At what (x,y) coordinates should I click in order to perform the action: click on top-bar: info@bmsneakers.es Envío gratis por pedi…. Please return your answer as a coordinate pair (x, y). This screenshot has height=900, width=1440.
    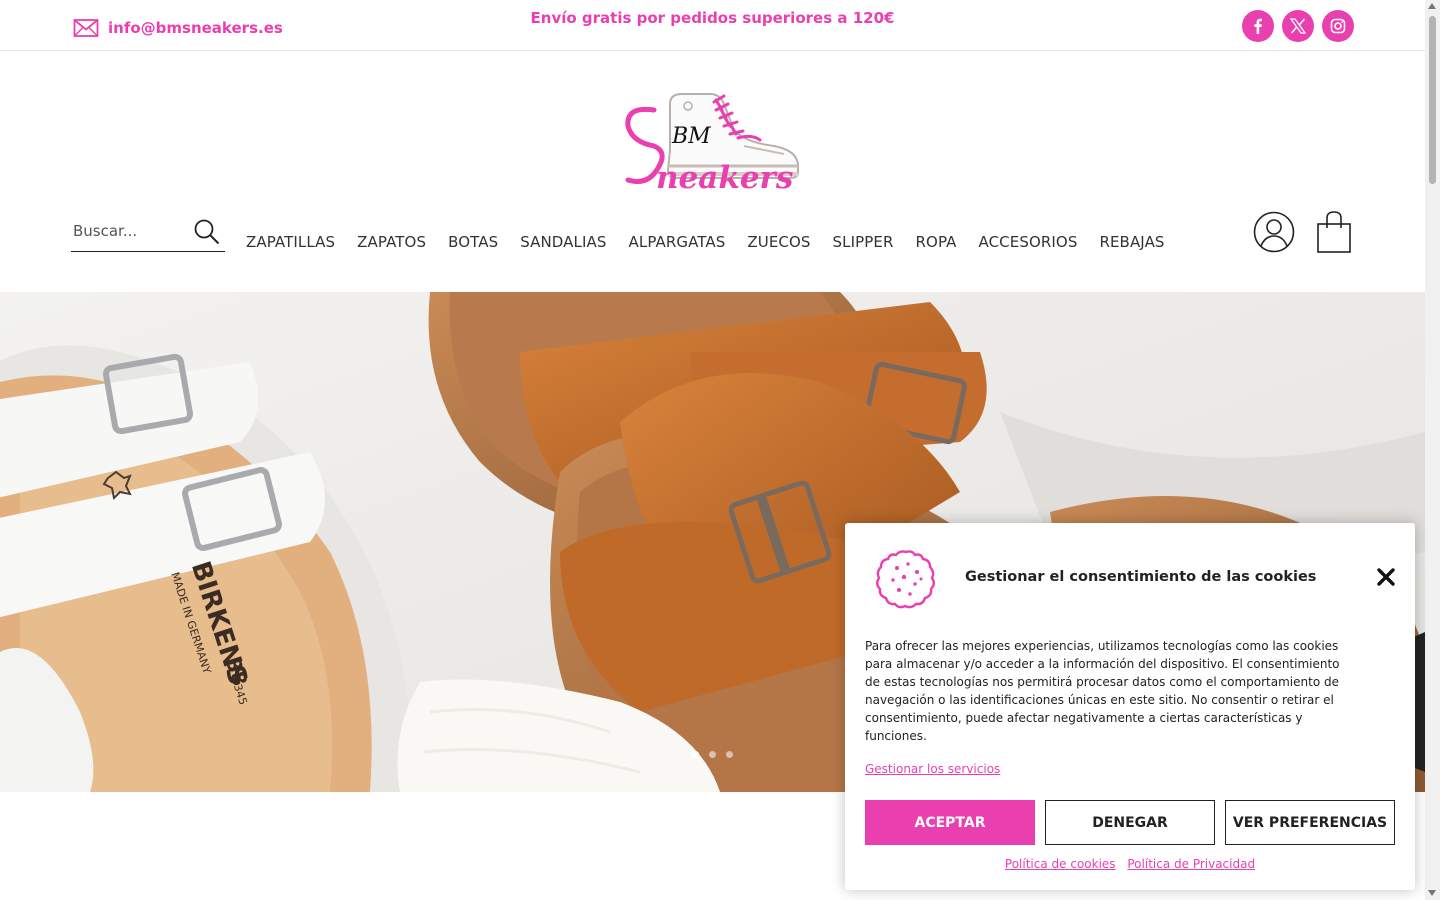
    Looking at the image, I should click on (712, 25).